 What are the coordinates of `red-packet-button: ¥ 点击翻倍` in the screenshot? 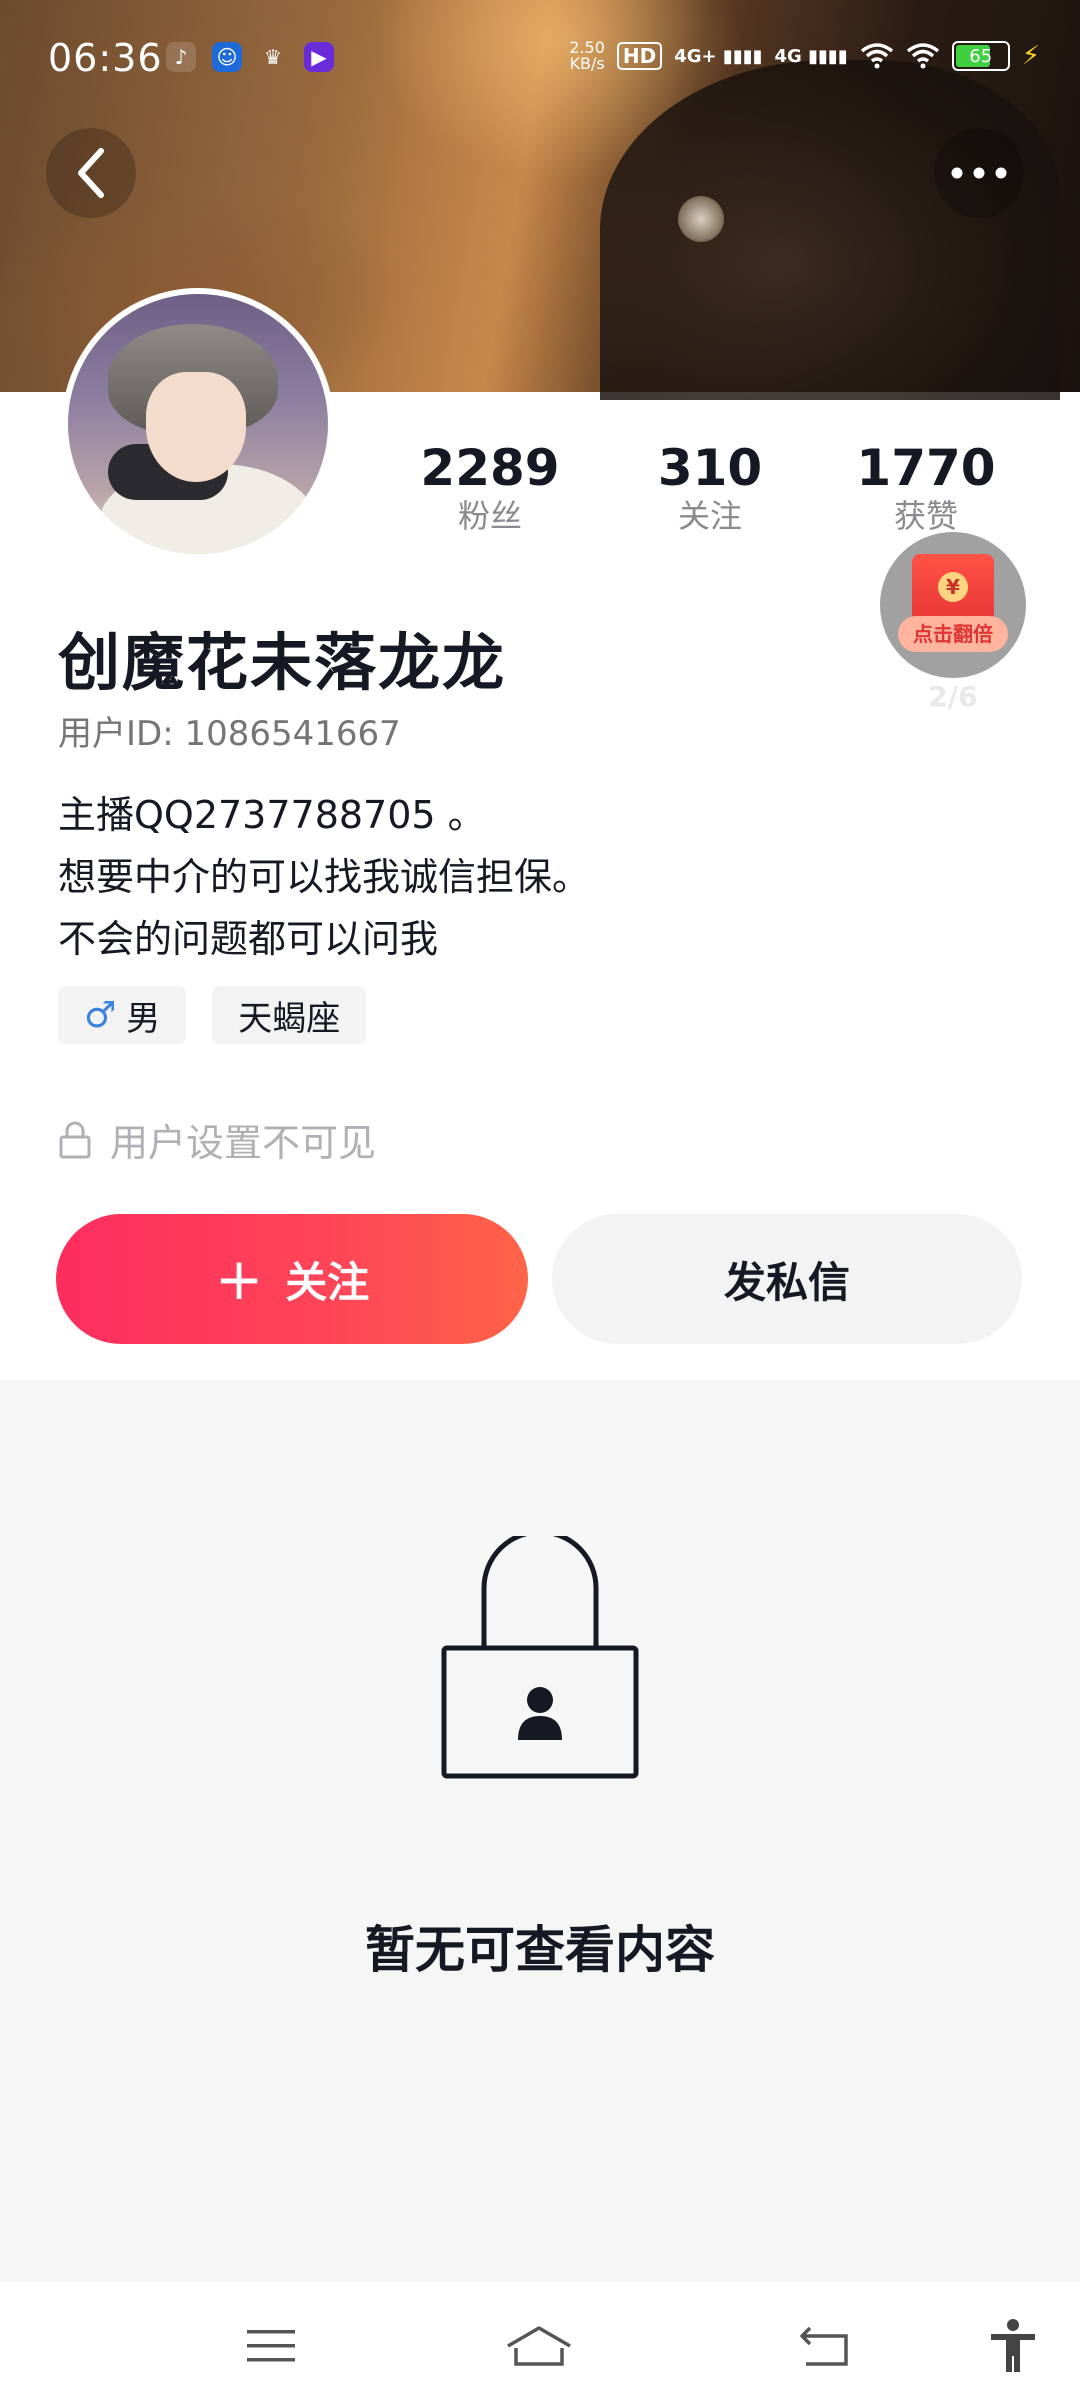 It's located at (953, 605).